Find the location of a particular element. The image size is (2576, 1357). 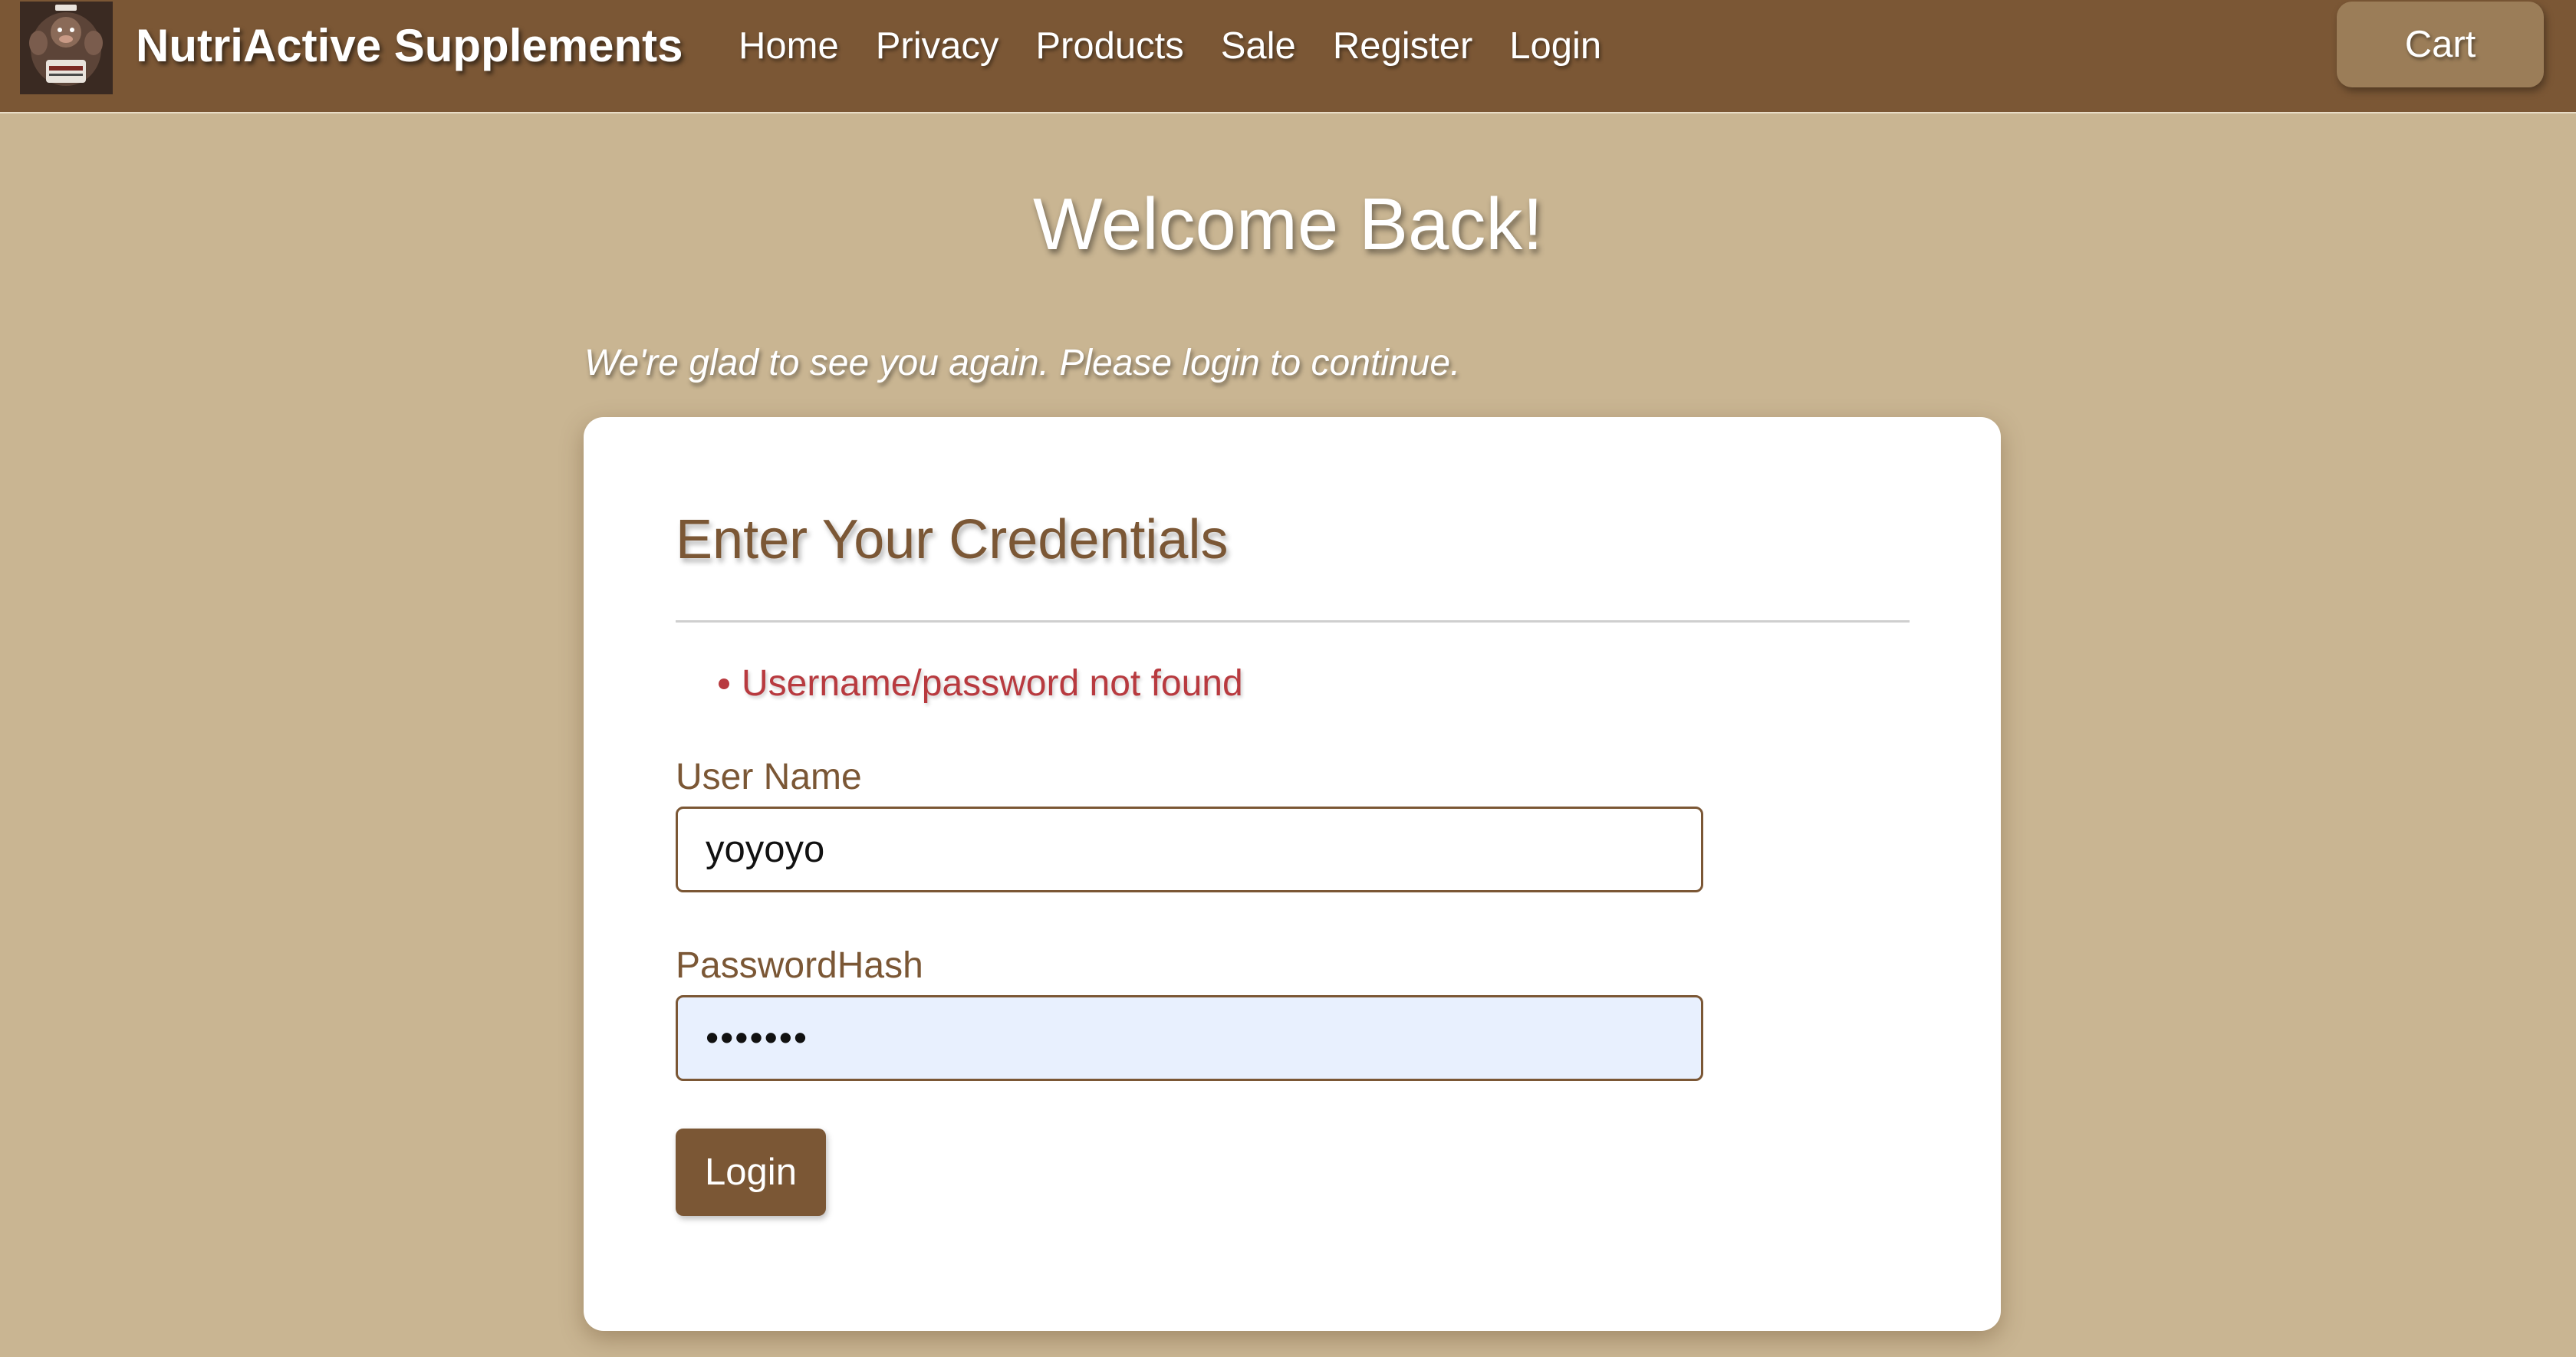

cart-button: Cart is located at coordinates (2440, 44).